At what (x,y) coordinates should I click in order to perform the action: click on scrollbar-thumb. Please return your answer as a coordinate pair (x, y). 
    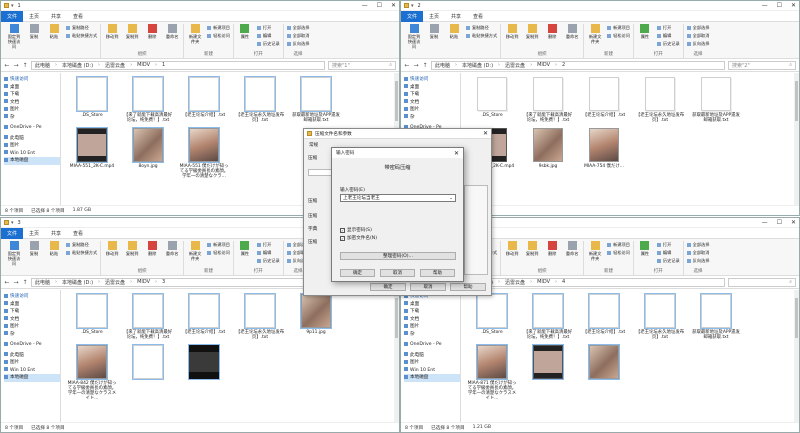
    Looking at the image, I should click on (396, 101).